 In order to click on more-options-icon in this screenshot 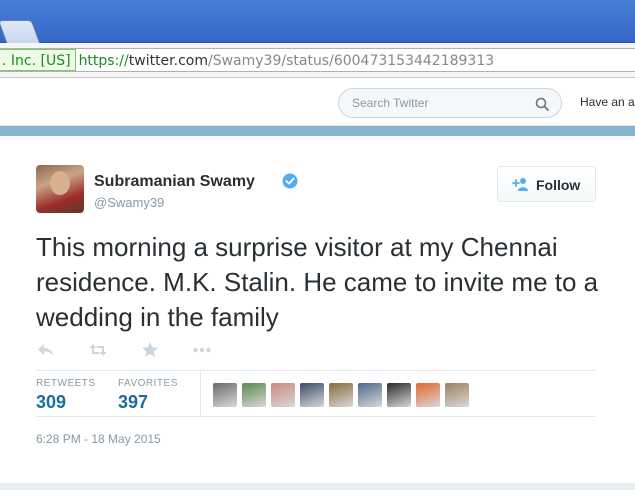, I will do `click(202, 350)`.